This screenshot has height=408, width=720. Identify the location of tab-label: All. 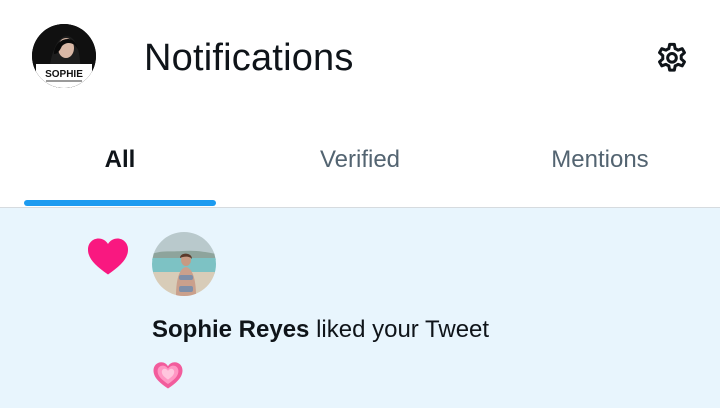
(120, 159).